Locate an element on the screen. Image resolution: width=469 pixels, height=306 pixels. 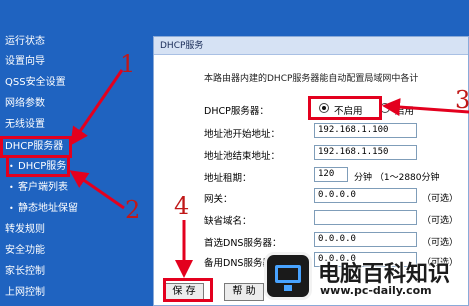
sidebar-item-network: 网络参数 is located at coordinates (25, 104).